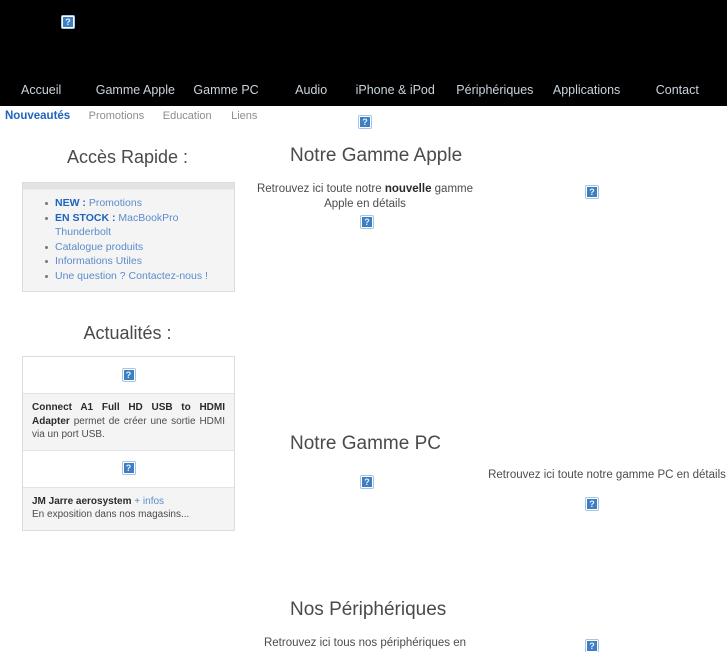 The height and width of the screenshot is (652, 727). Describe the element at coordinates (408, 189) in the screenshot. I see `lede-strong: nouvelle` at that location.